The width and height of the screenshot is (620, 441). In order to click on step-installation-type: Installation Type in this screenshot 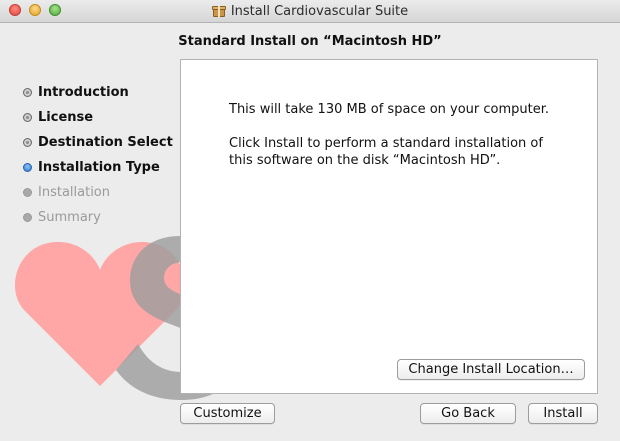, I will do `click(98, 167)`.